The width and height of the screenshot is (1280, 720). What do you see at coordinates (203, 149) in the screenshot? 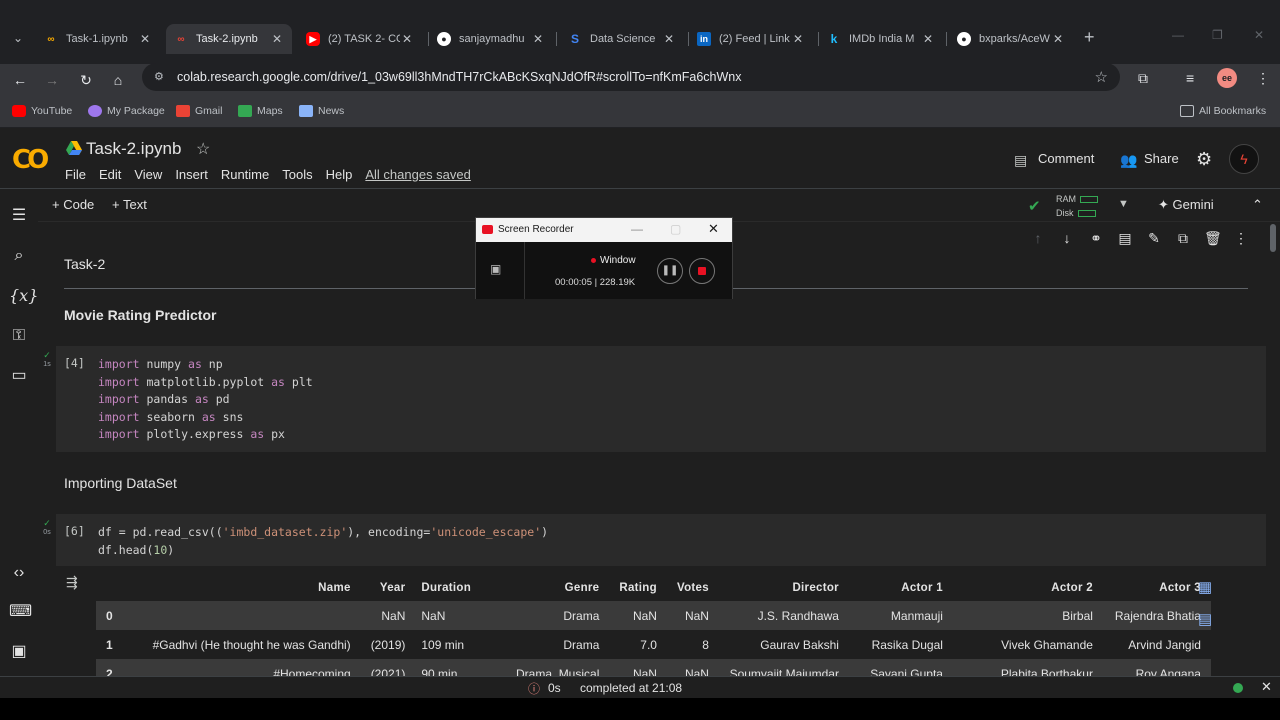
I see `star-icon: ☆` at bounding box center [203, 149].